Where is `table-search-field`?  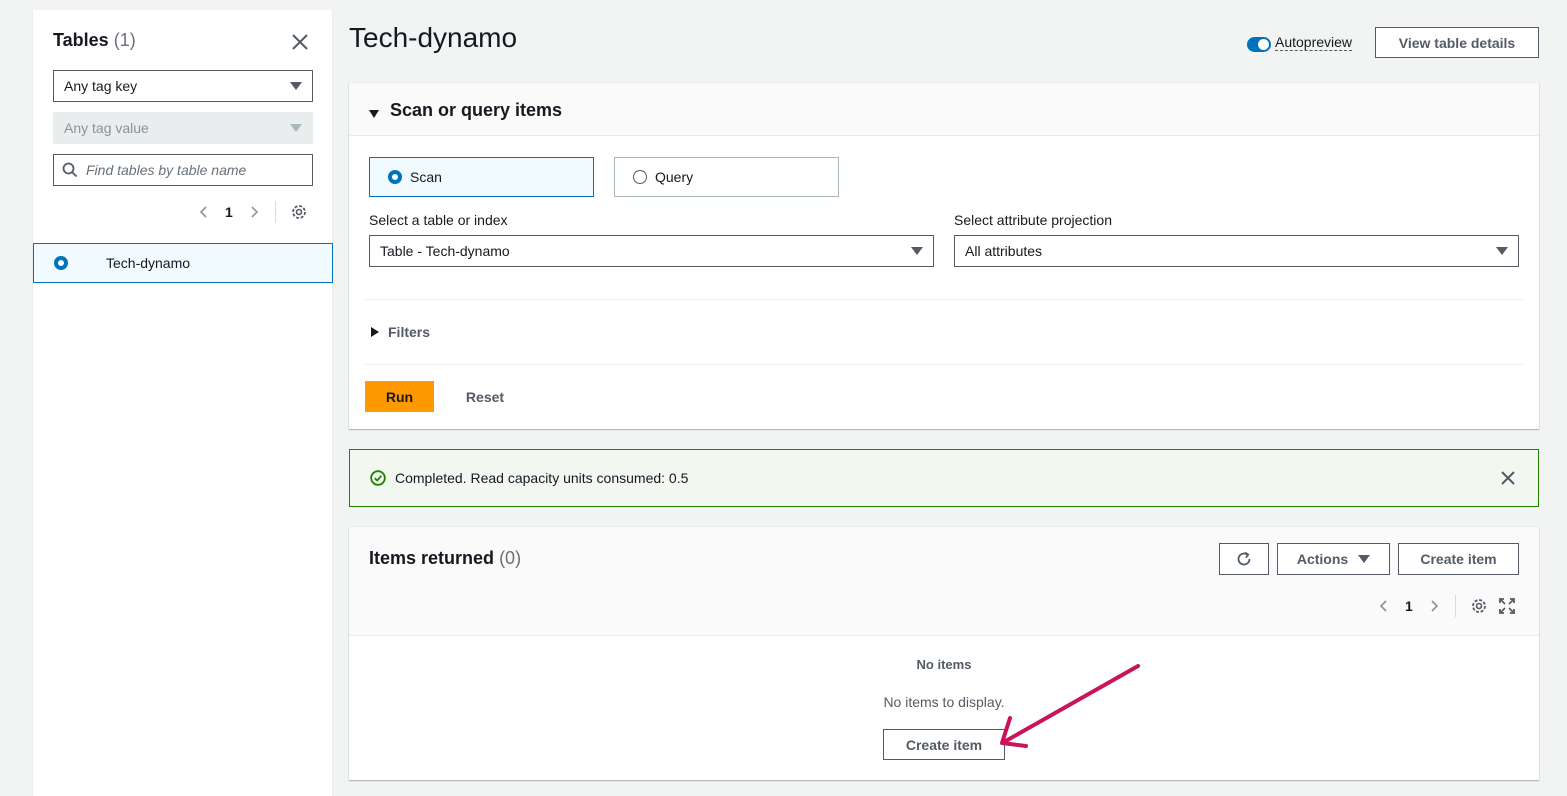
table-search-field is located at coordinates (183, 170).